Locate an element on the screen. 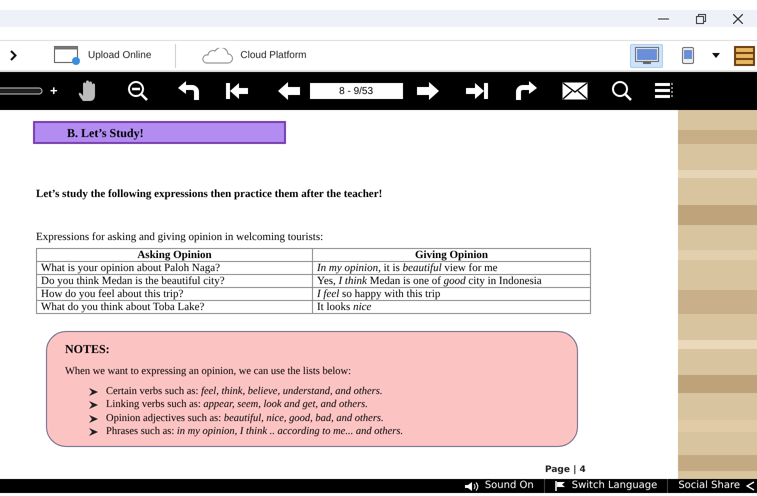 The height and width of the screenshot is (496, 757). tablet-icon is located at coordinates (688, 55).